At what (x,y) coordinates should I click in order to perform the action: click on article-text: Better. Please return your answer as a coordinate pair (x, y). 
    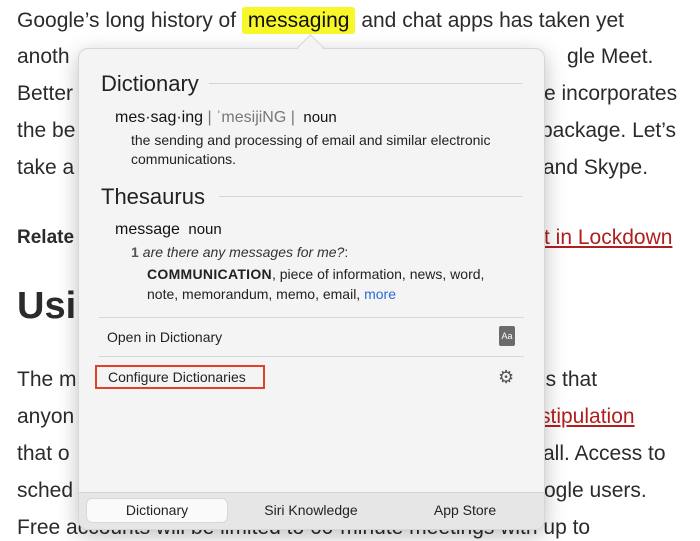
    Looking at the image, I should click on (45, 93).